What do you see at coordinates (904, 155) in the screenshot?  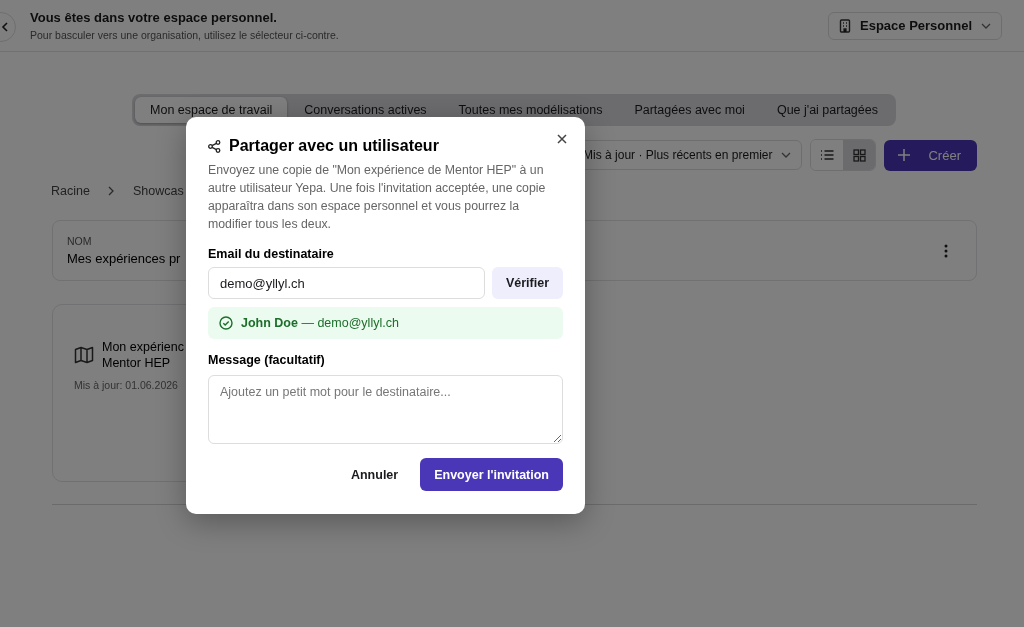 I see `plus-icon` at bounding box center [904, 155].